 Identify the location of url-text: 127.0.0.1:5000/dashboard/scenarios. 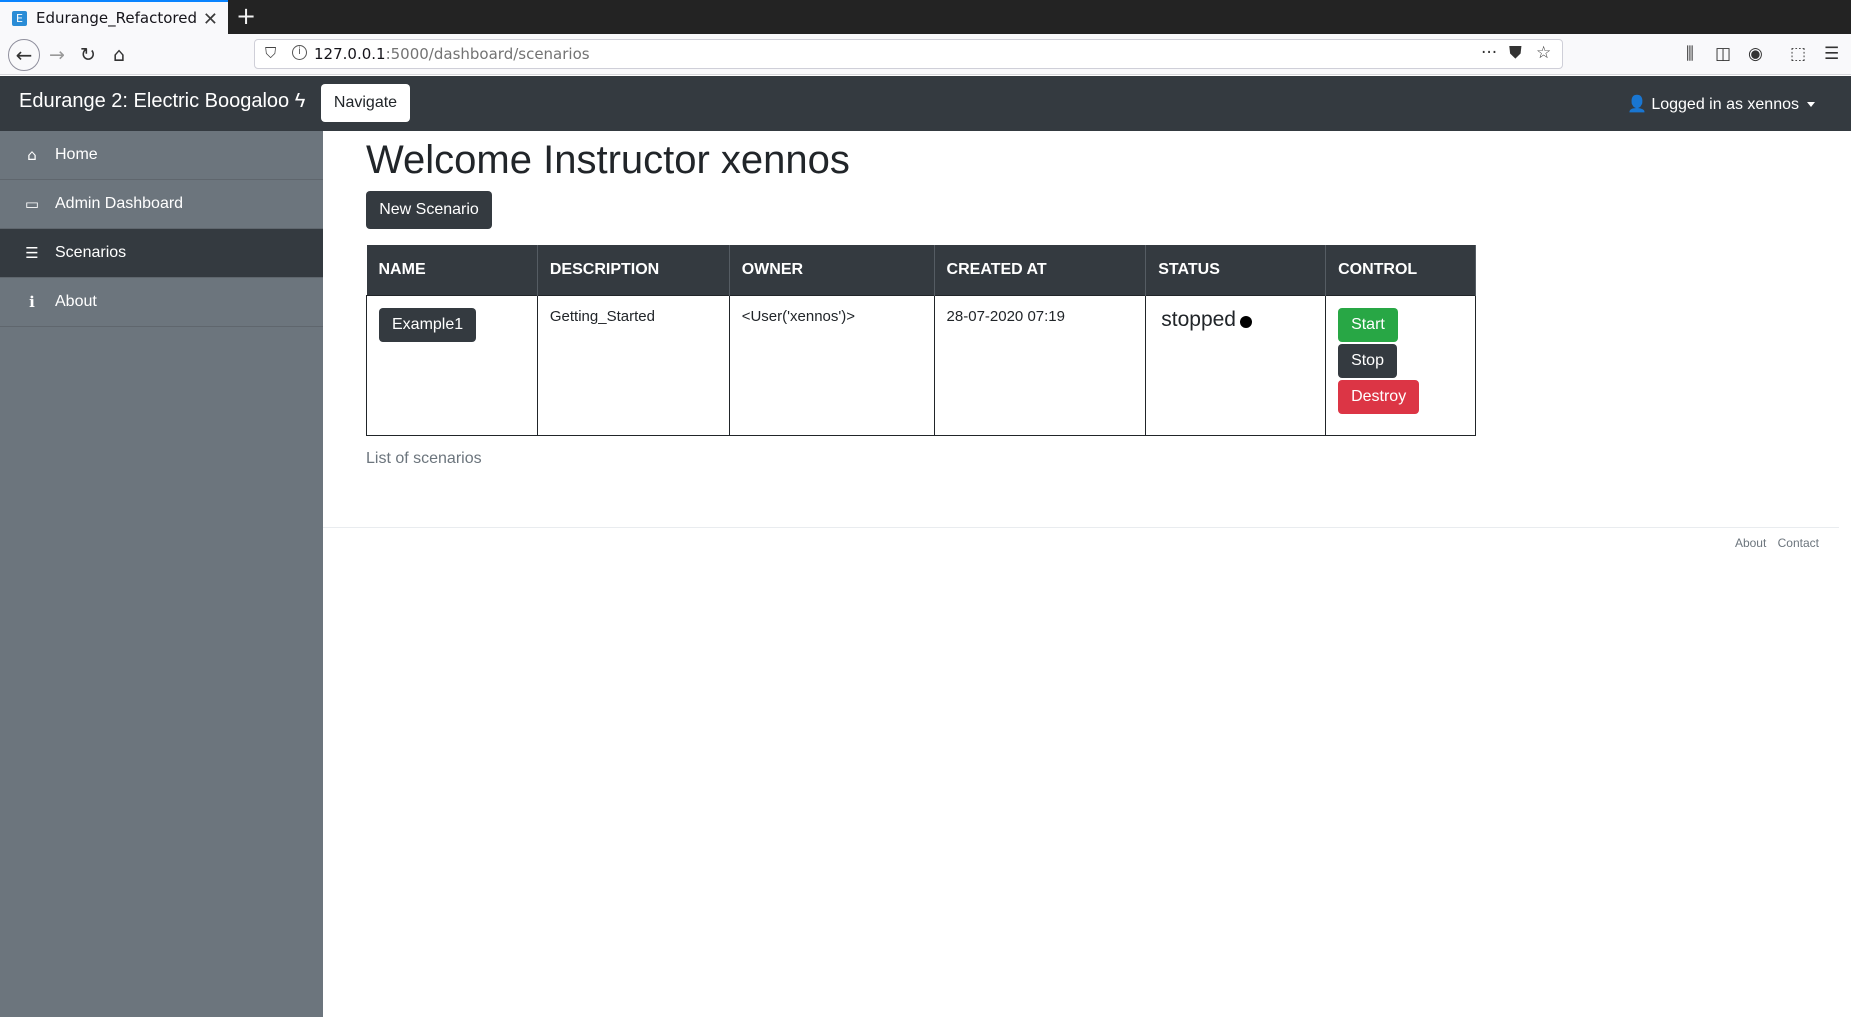
(452, 54).